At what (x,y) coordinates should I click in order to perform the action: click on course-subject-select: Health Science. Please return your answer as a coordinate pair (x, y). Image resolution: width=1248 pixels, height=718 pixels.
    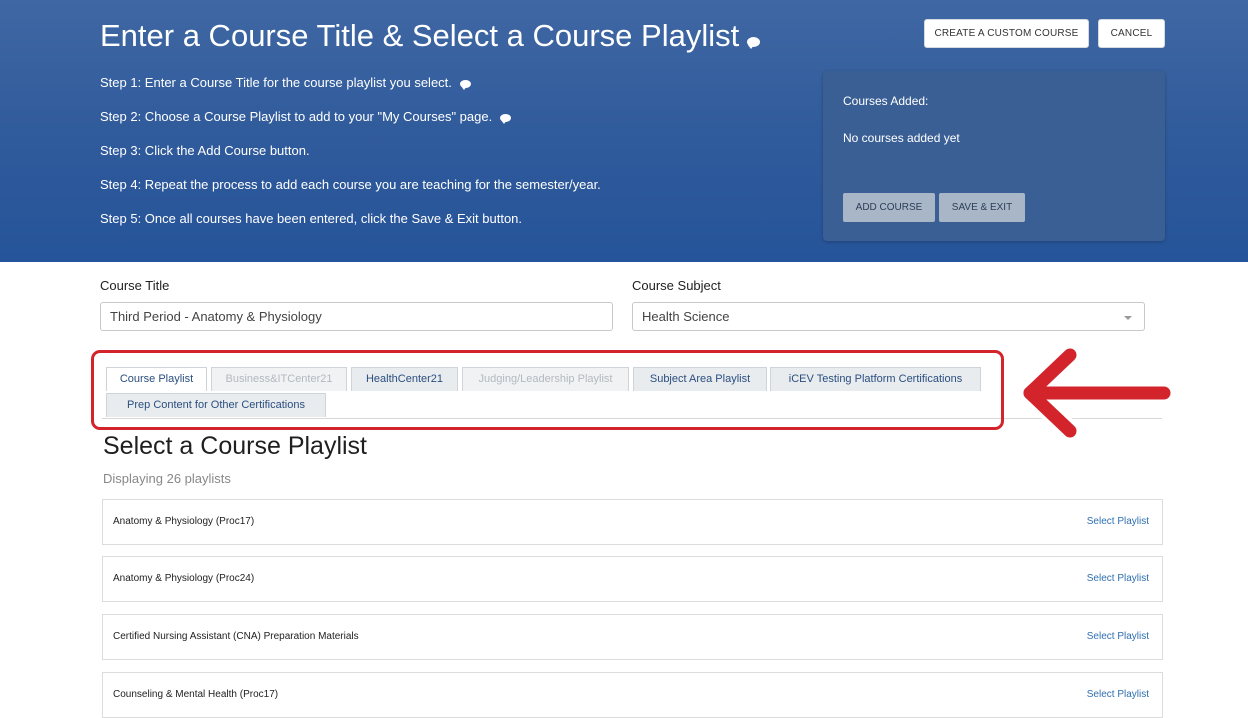
    Looking at the image, I should click on (888, 316).